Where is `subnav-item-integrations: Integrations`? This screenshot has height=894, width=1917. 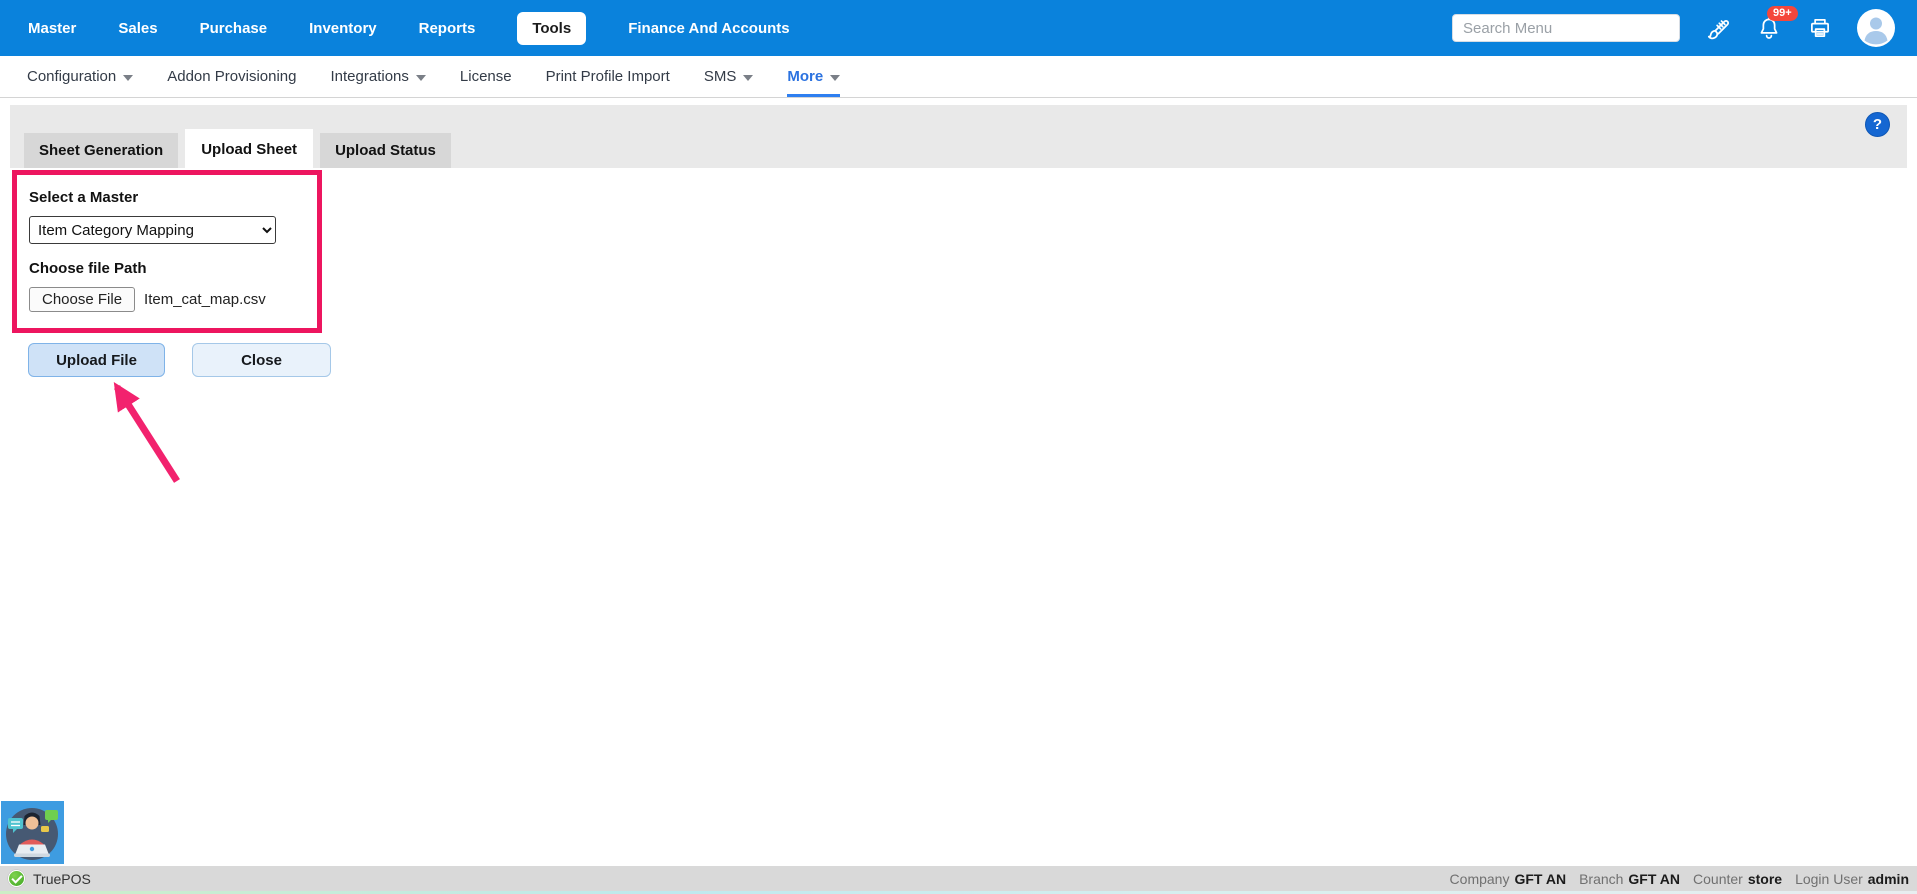 subnav-item-integrations: Integrations is located at coordinates (378, 76).